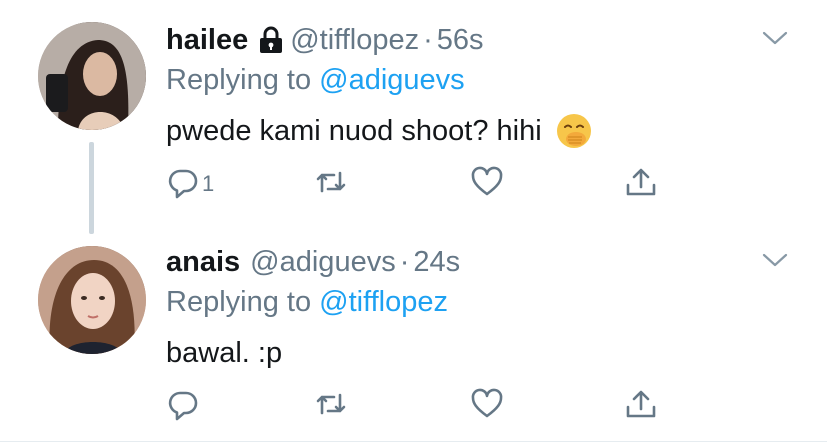 The image size is (827, 444). I want to click on tweet-text-content: bawal. :p, so click(224, 353).